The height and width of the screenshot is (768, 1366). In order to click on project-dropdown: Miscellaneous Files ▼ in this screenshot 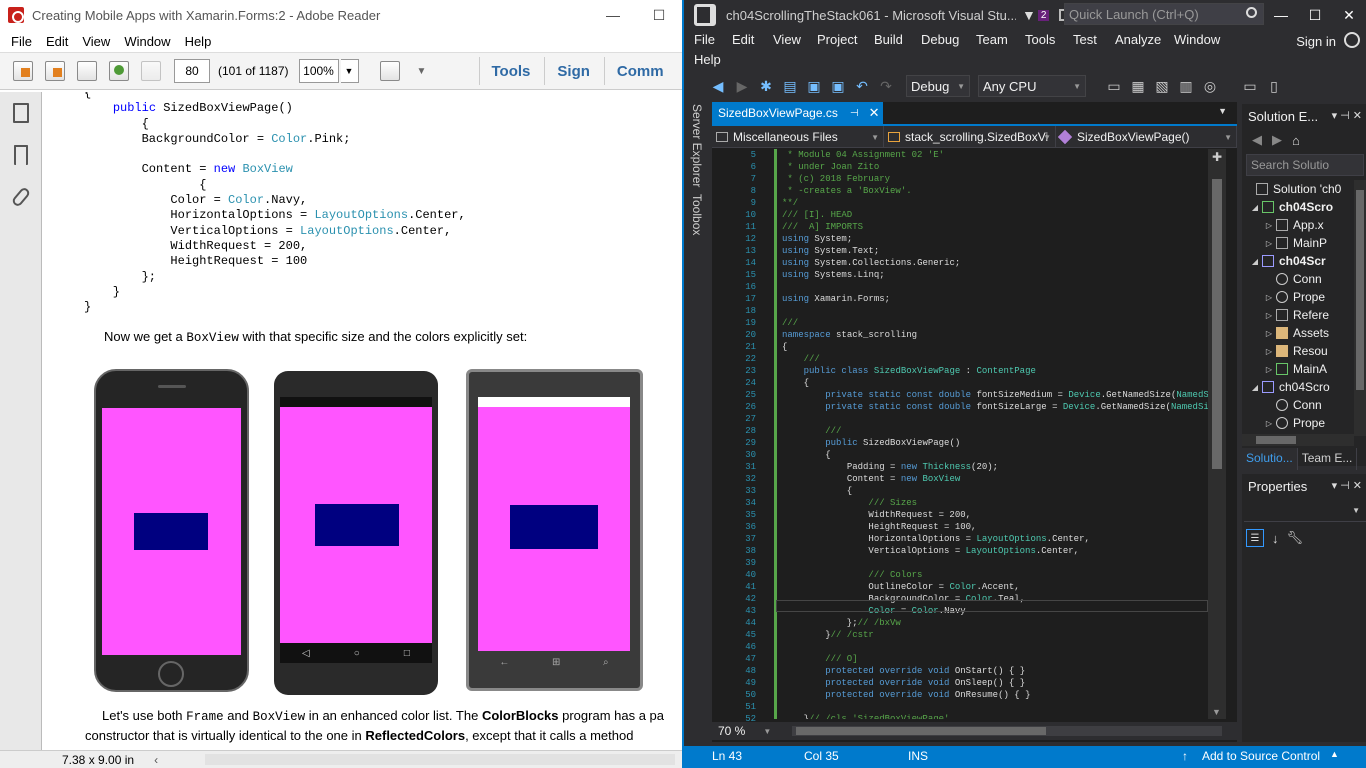, I will do `click(798, 137)`.